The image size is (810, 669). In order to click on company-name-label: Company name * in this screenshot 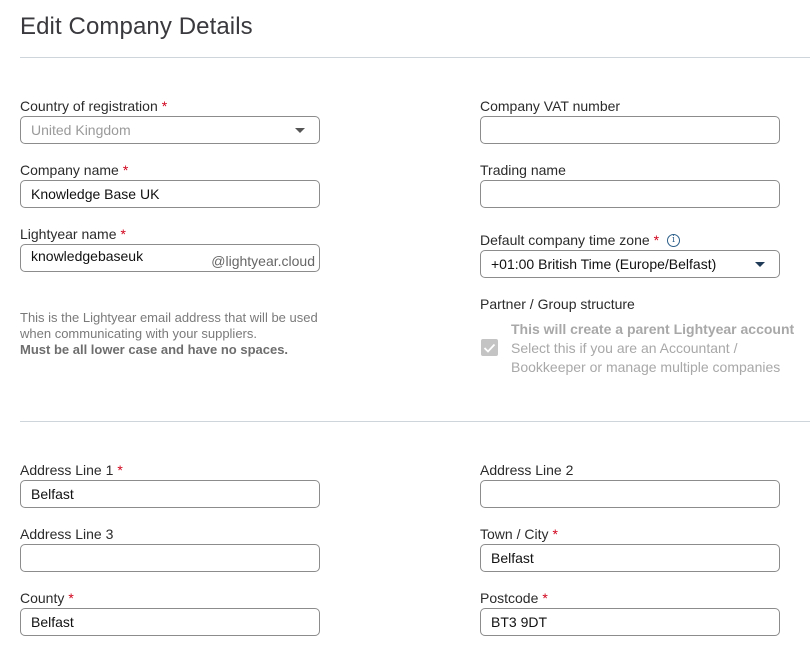, I will do `click(170, 170)`.